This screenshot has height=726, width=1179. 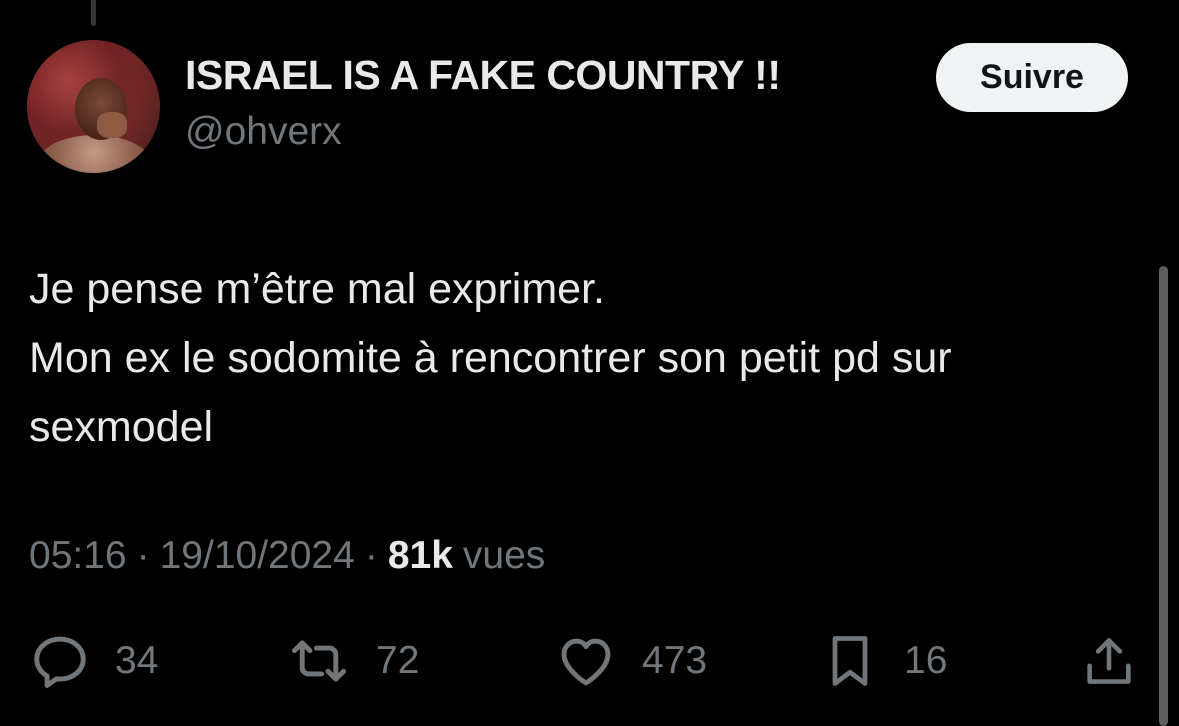 I want to click on tweet-line: sexmodel, so click(x=121, y=427).